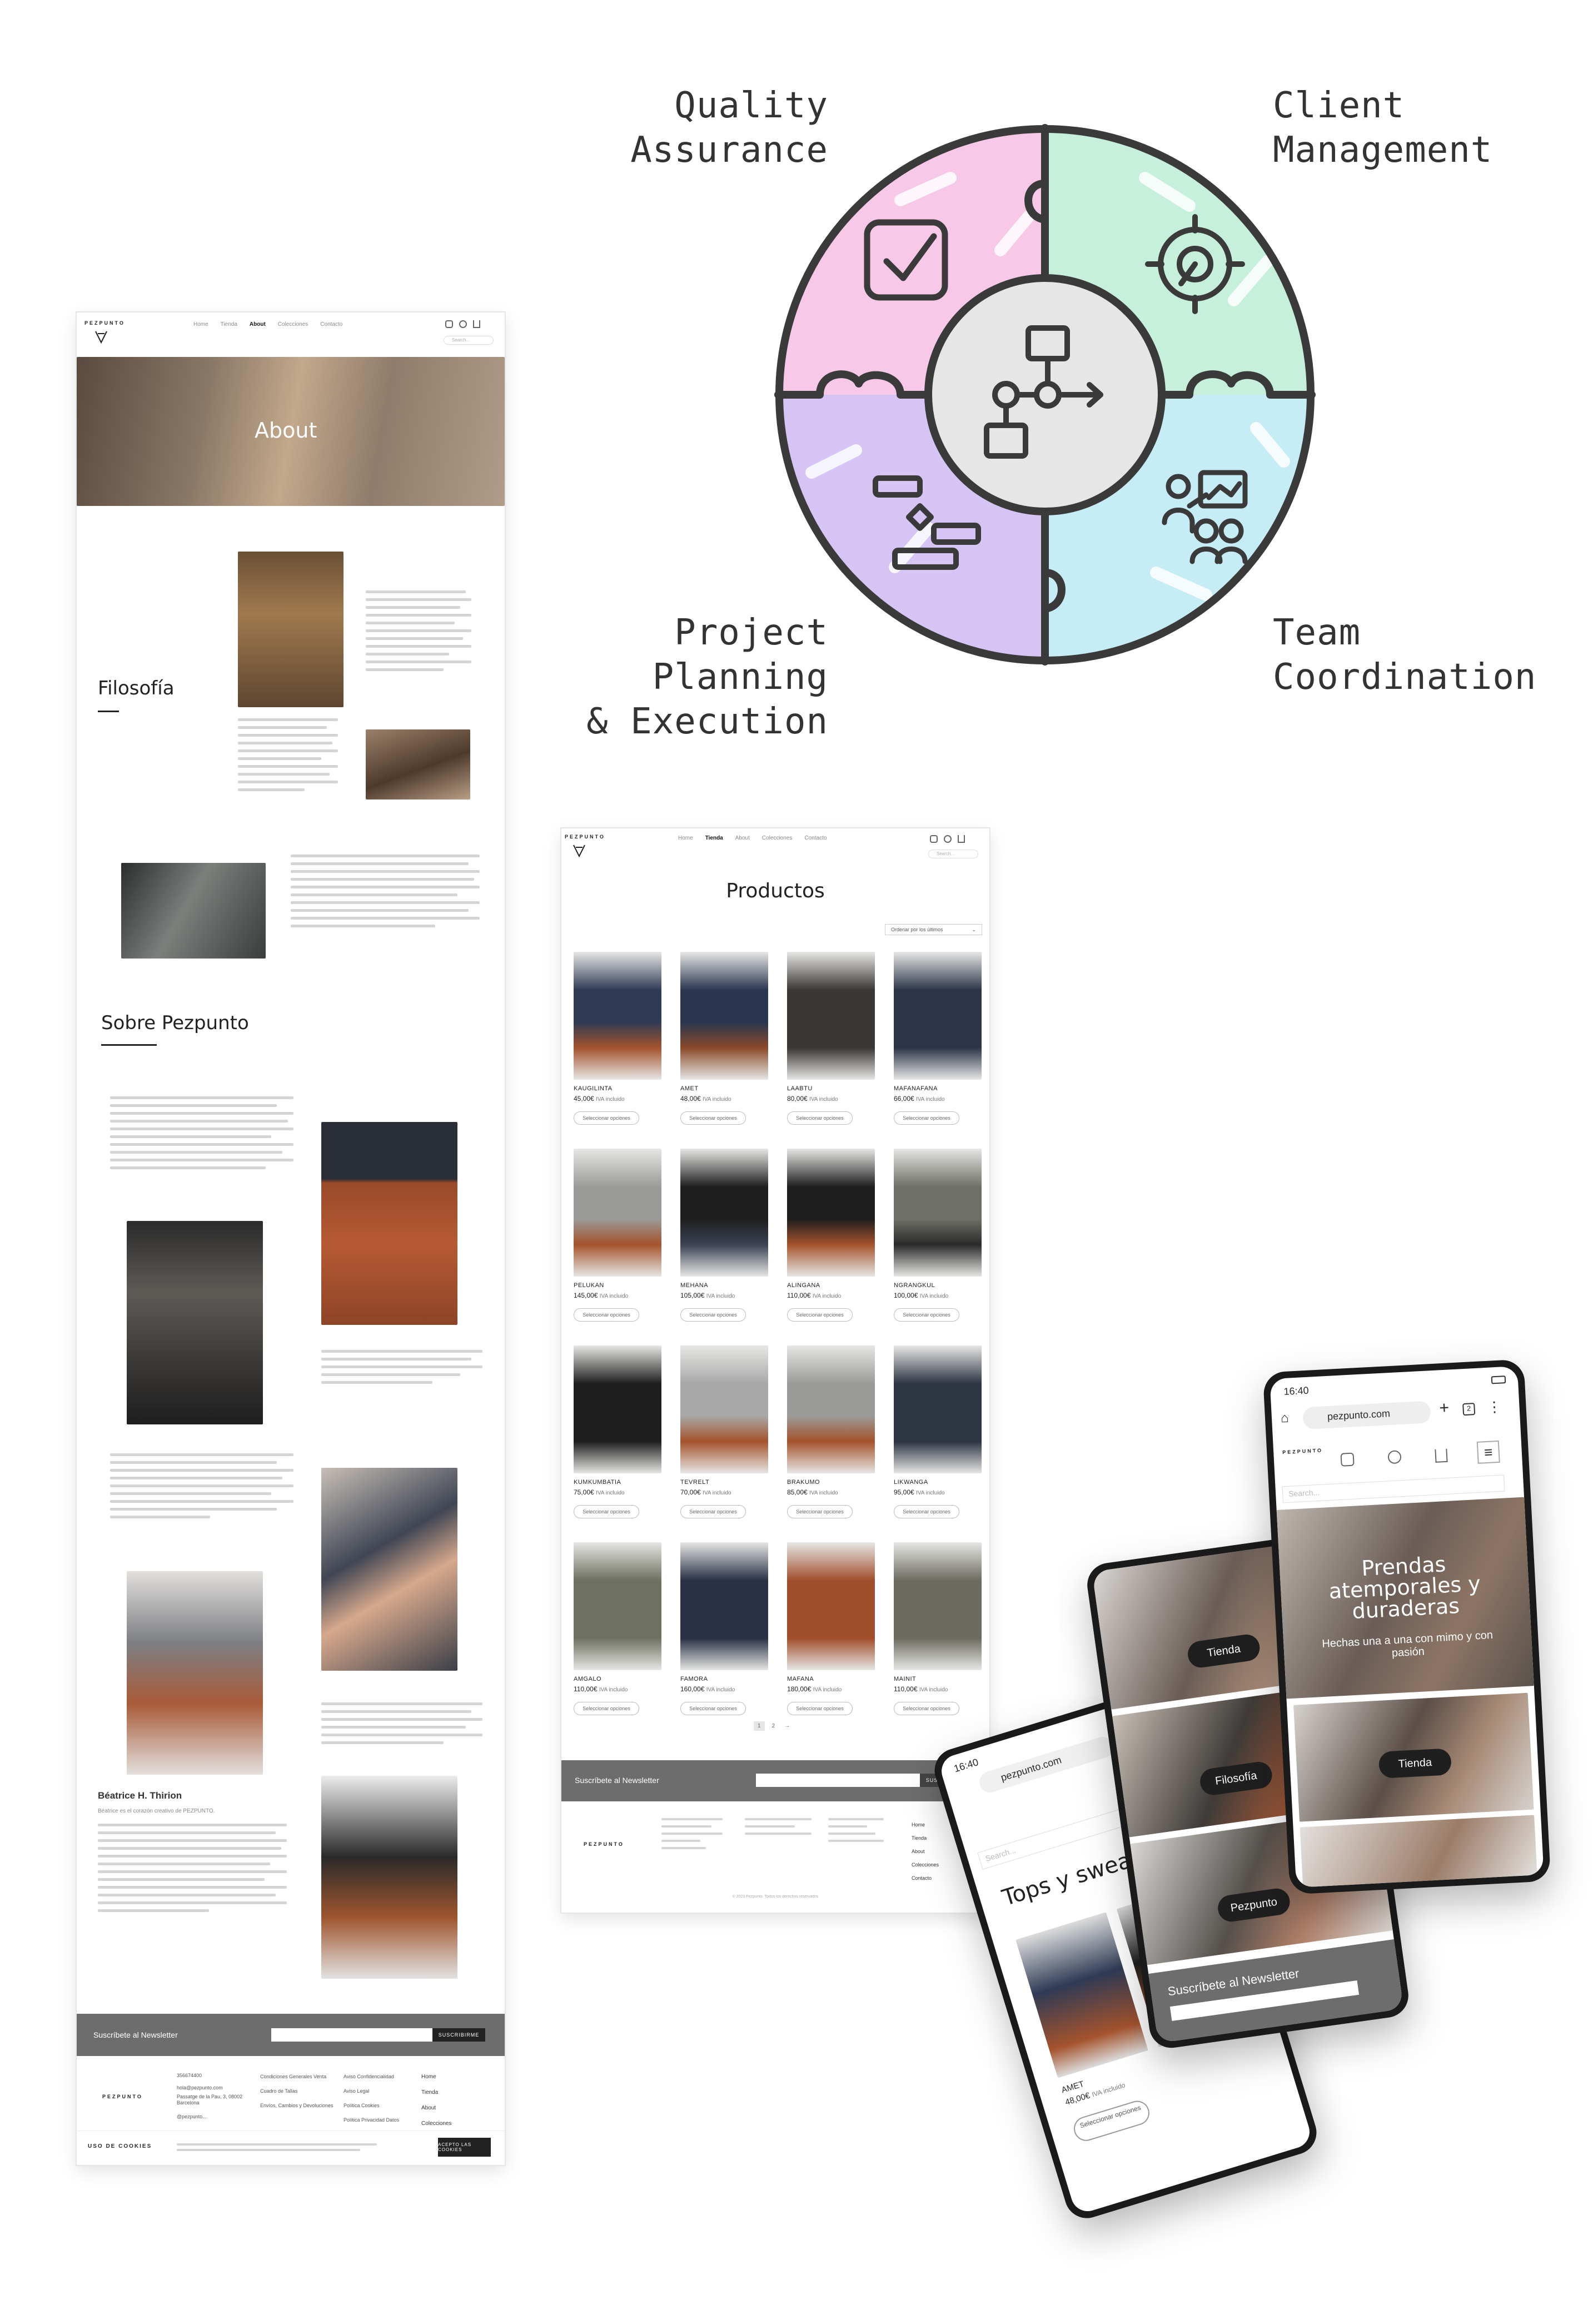 This screenshot has height=2324, width=1593. I want to click on product-name: LIKWANGA, so click(938, 1482).